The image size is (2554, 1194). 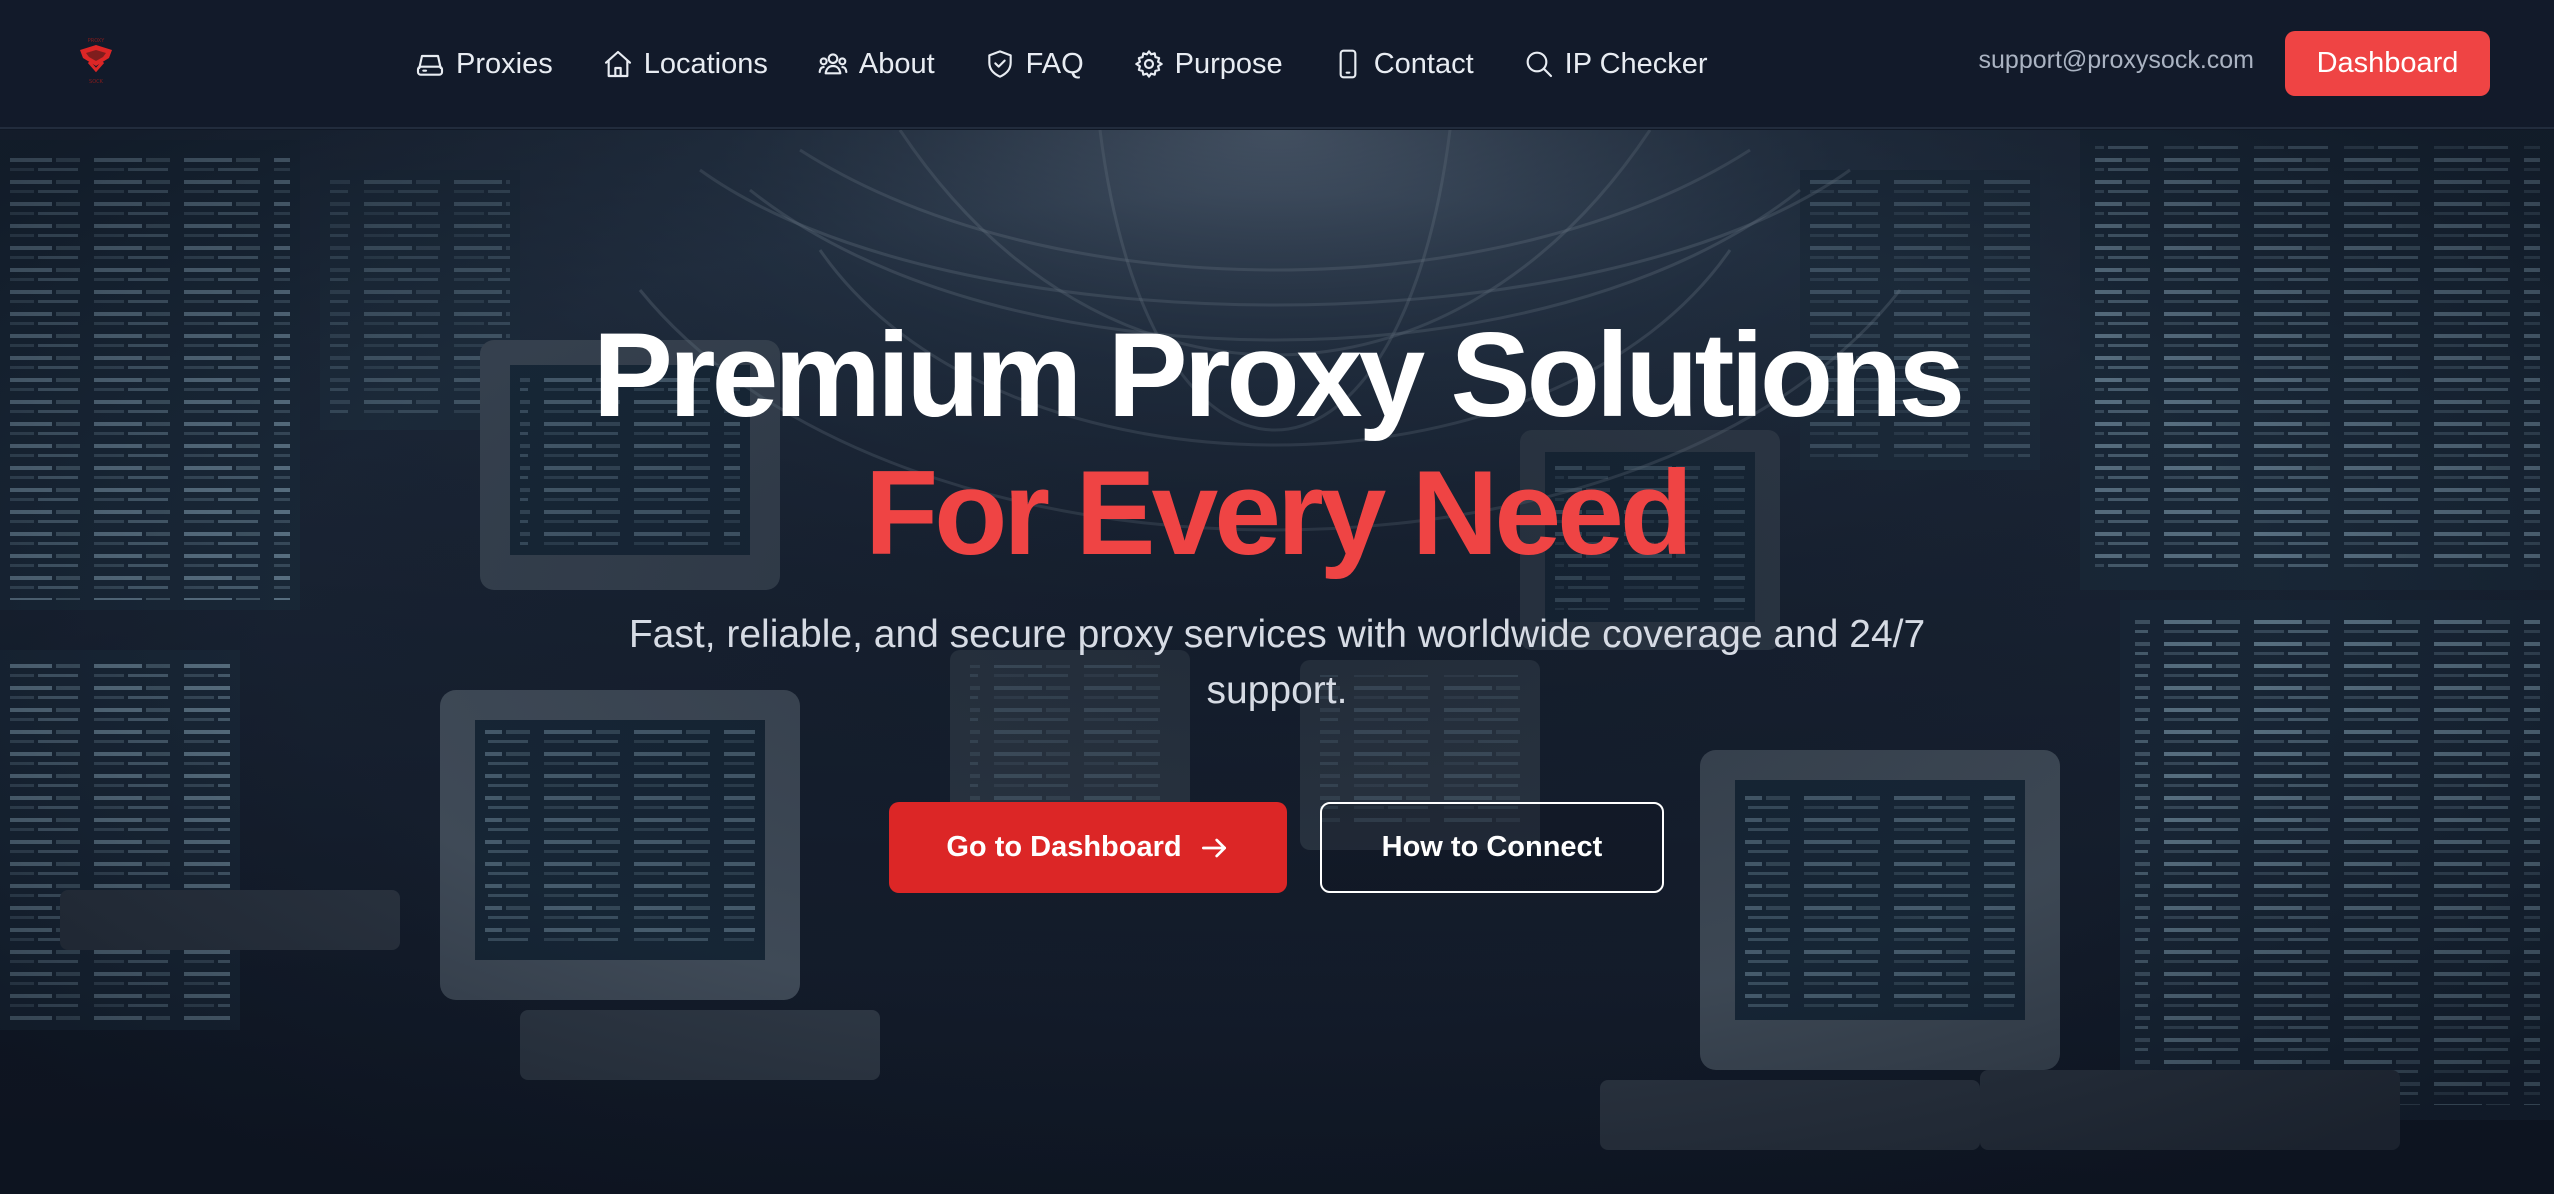 I want to click on hero-cta-row: Go to Dashboard How to Connect, so click(x=1276, y=847).